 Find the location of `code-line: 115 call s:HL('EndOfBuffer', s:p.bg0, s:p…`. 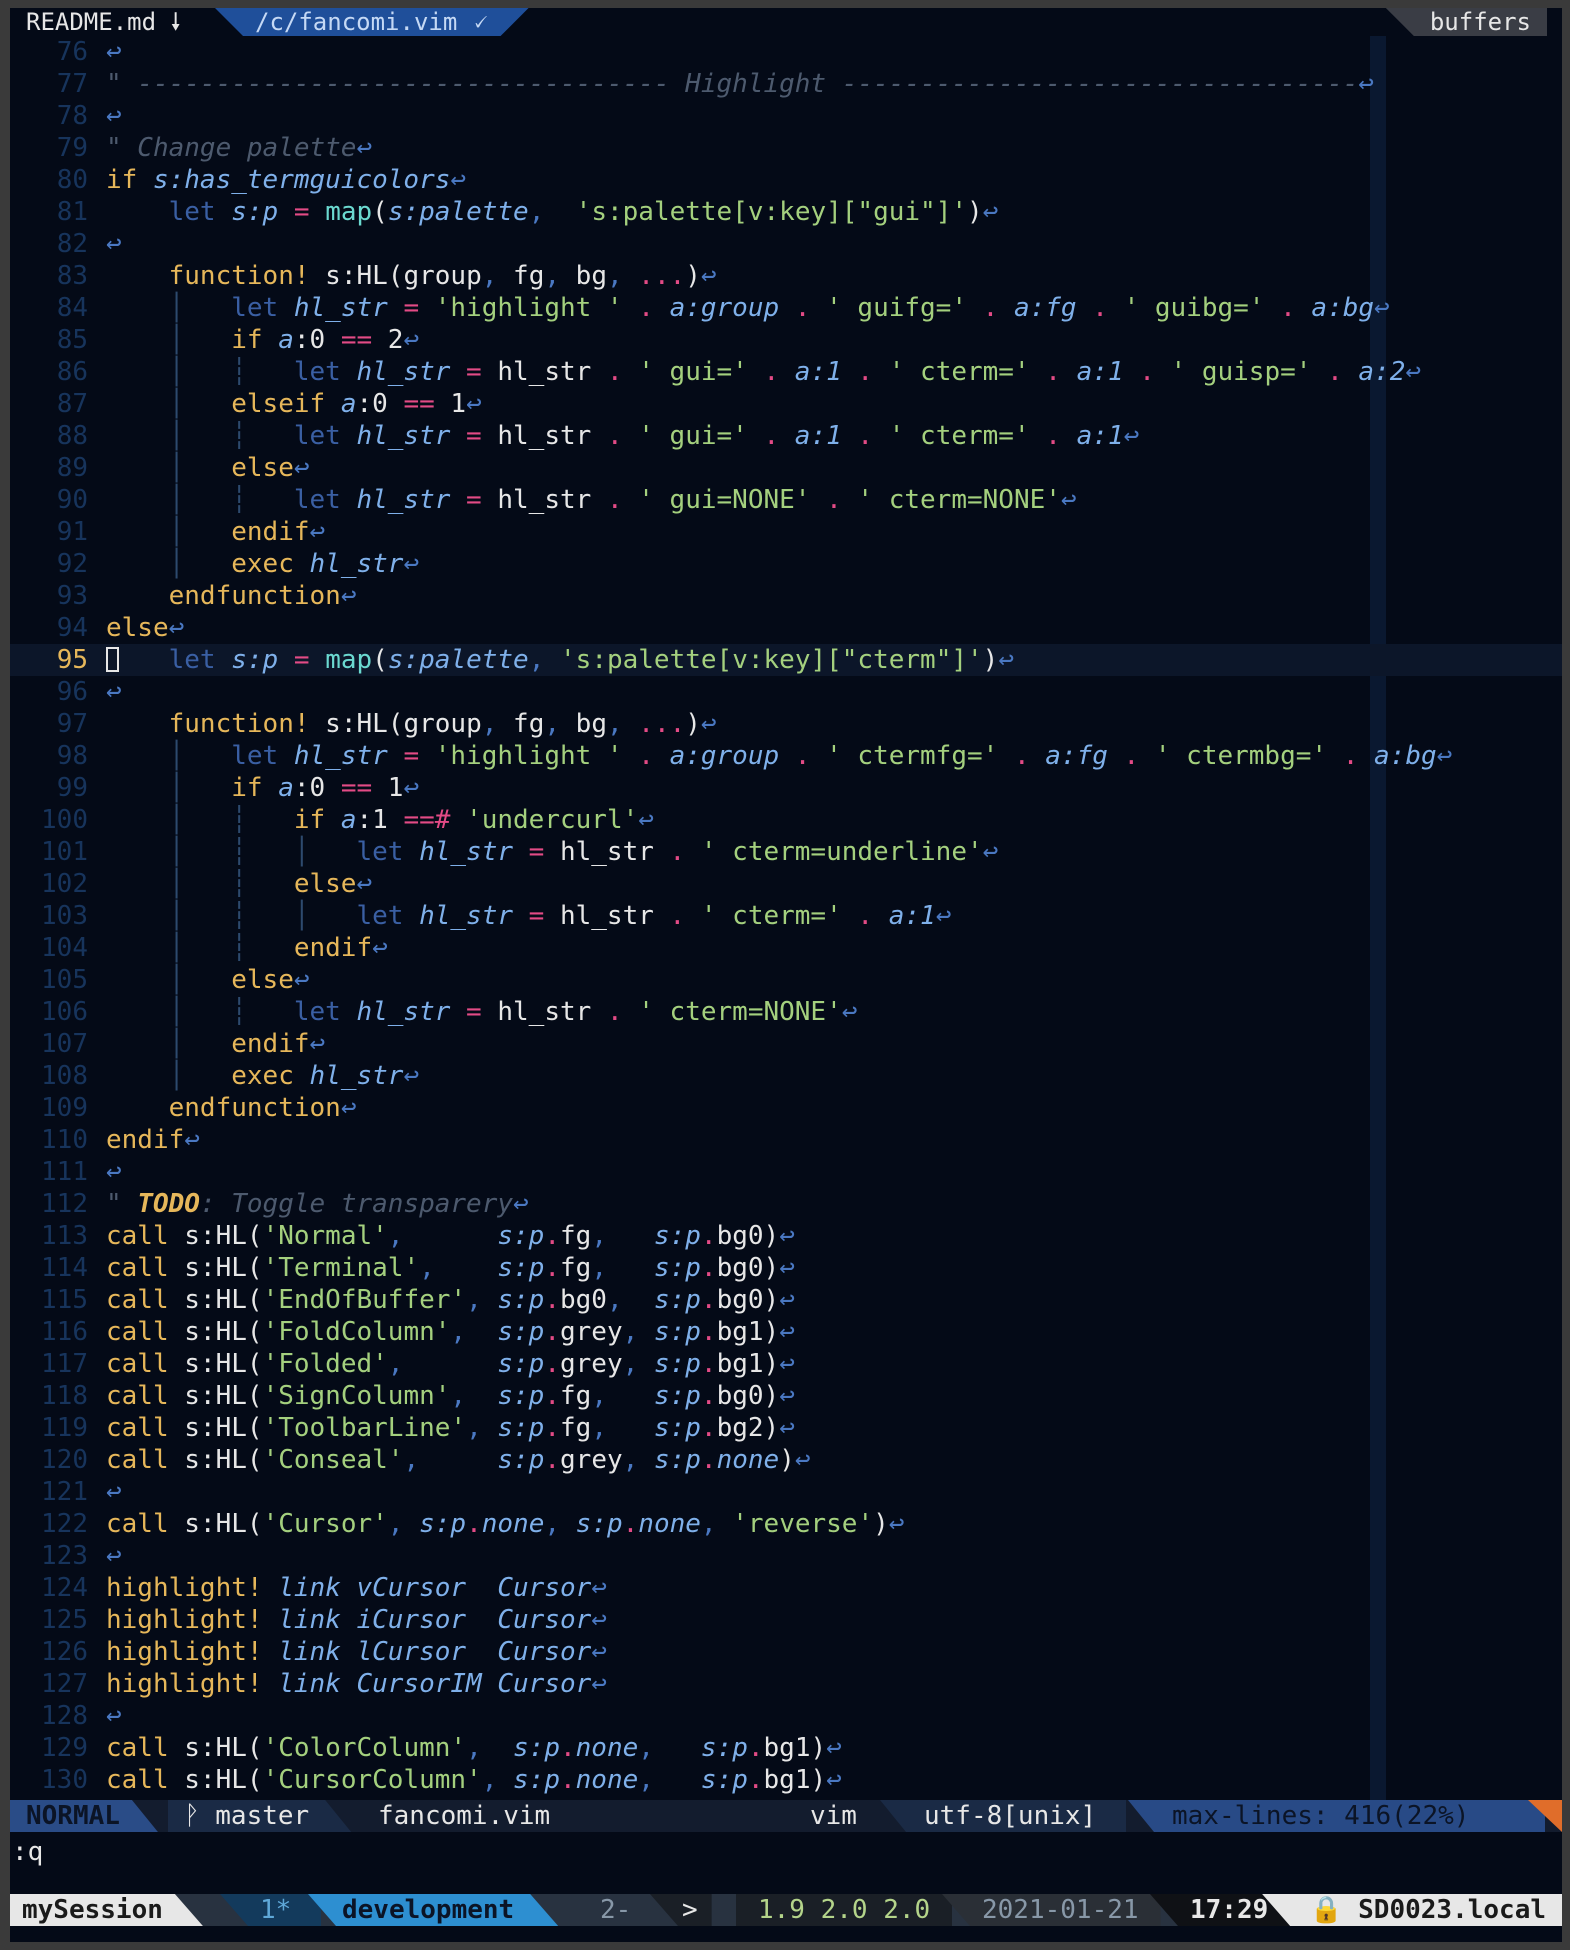

code-line: 115 call s:HL('EndOfBuffer', s:p.bg0, s:p… is located at coordinates (786, 1300).